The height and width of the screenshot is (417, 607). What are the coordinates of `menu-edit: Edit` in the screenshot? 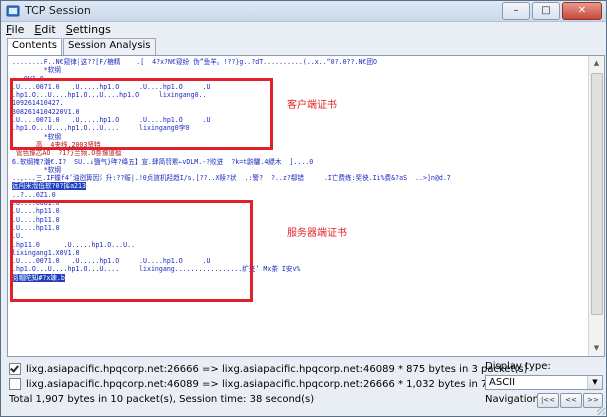 It's located at (44, 29).